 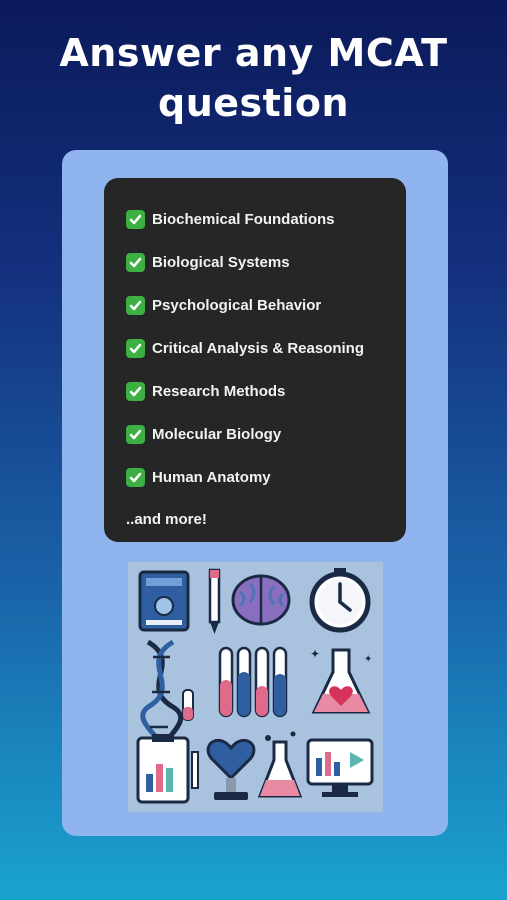 What do you see at coordinates (261, 600) in the screenshot?
I see `brain-icon` at bounding box center [261, 600].